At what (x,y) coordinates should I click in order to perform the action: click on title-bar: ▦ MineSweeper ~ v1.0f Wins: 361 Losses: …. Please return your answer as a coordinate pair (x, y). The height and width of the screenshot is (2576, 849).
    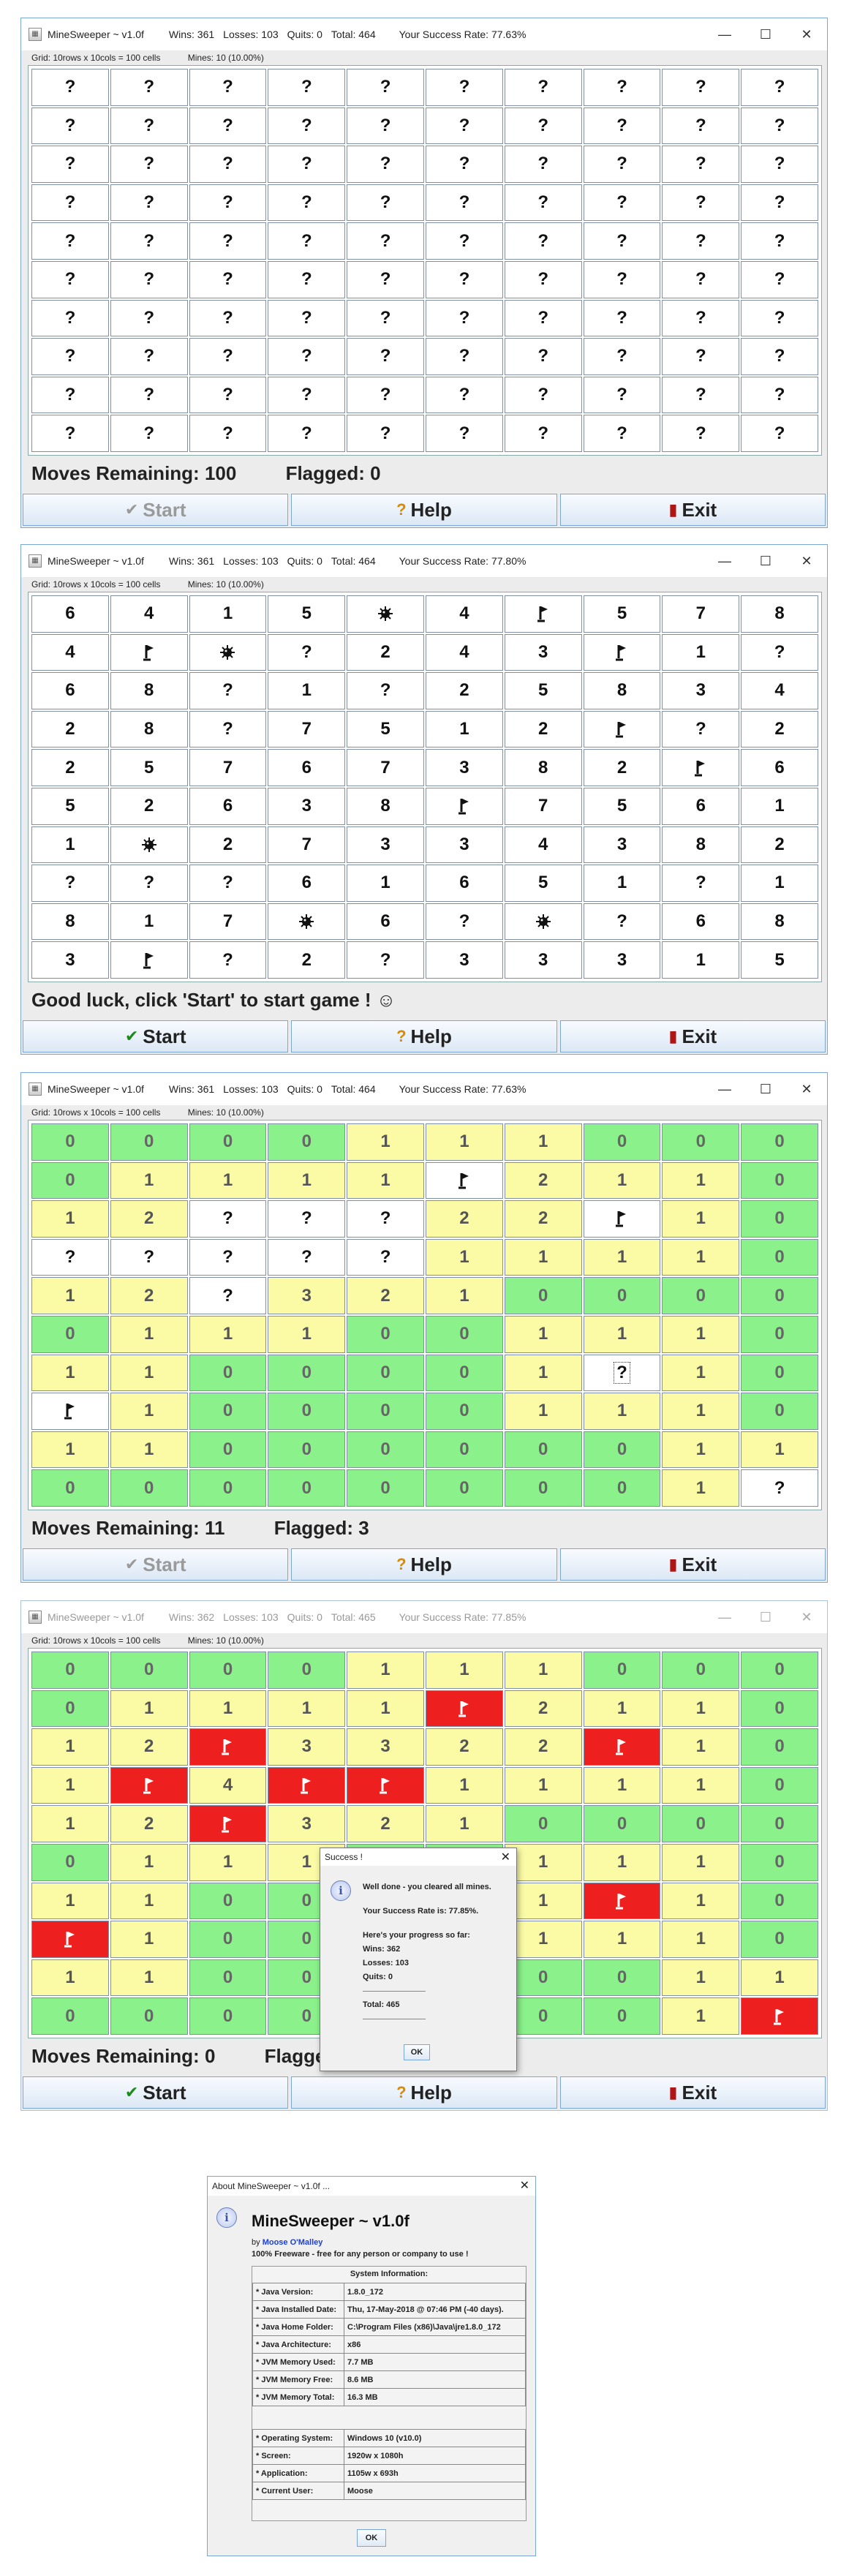
    Looking at the image, I should click on (424, 561).